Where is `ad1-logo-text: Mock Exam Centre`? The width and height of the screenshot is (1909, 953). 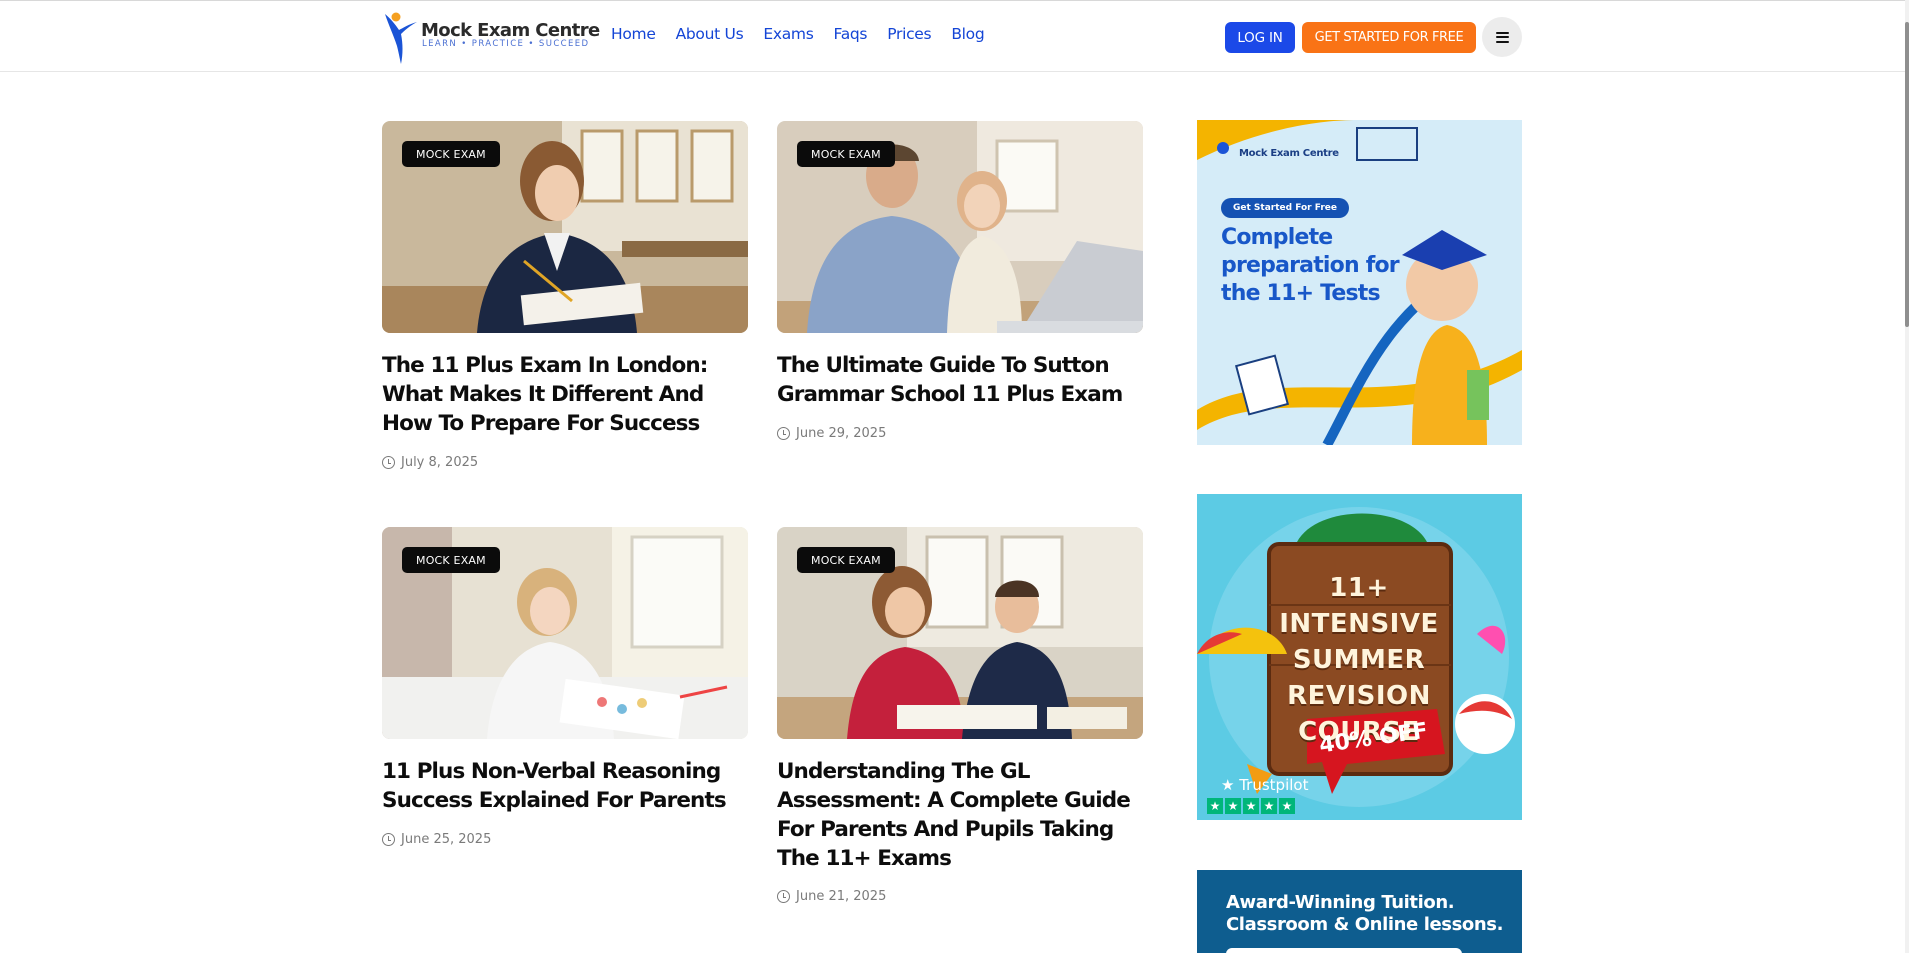 ad1-logo-text: Mock Exam Centre is located at coordinates (1289, 153).